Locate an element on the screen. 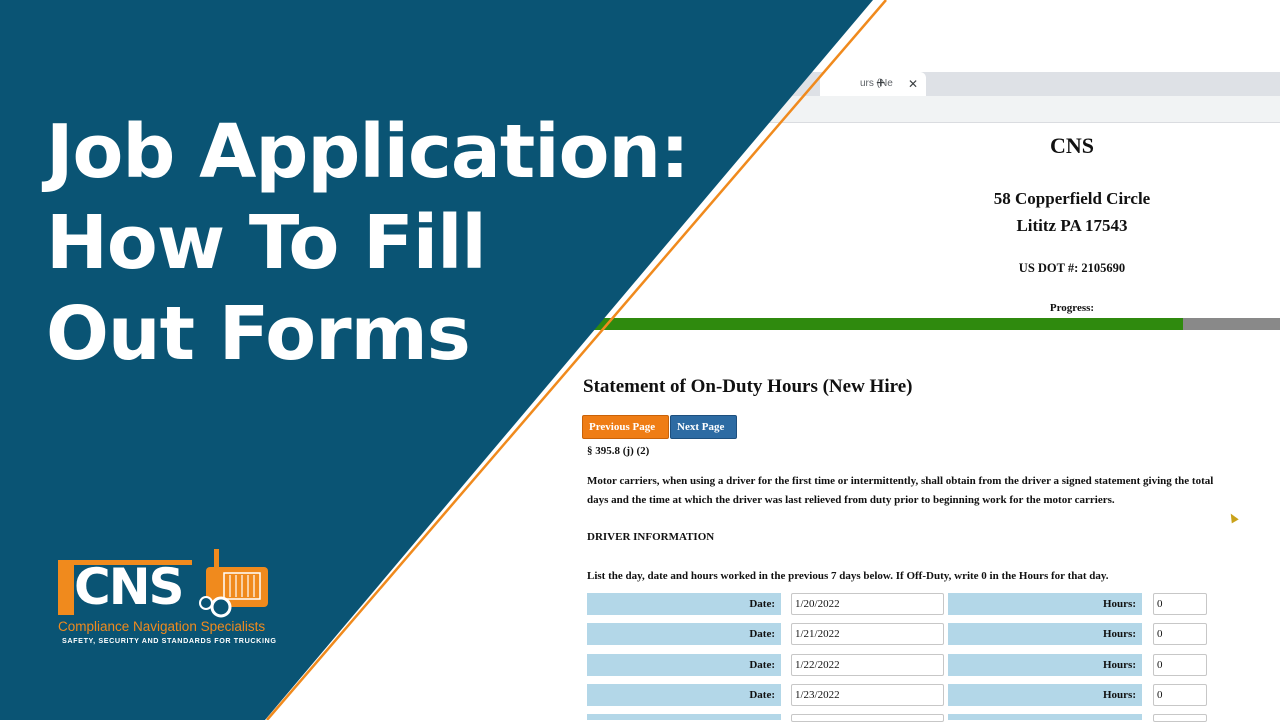 The height and width of the screenshot is (722, 1280). next-page-button: Next Page is located at coordinates (703, 427).